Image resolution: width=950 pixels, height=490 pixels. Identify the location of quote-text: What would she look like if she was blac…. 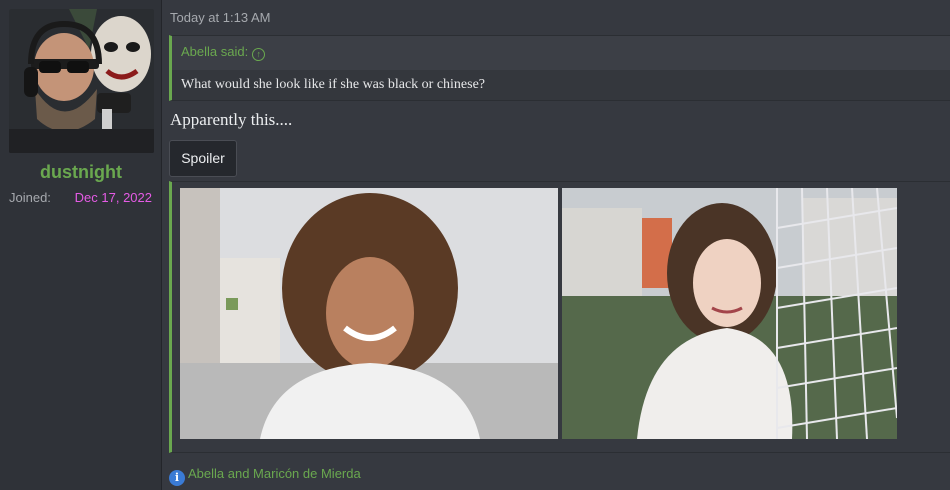
(561, 85).